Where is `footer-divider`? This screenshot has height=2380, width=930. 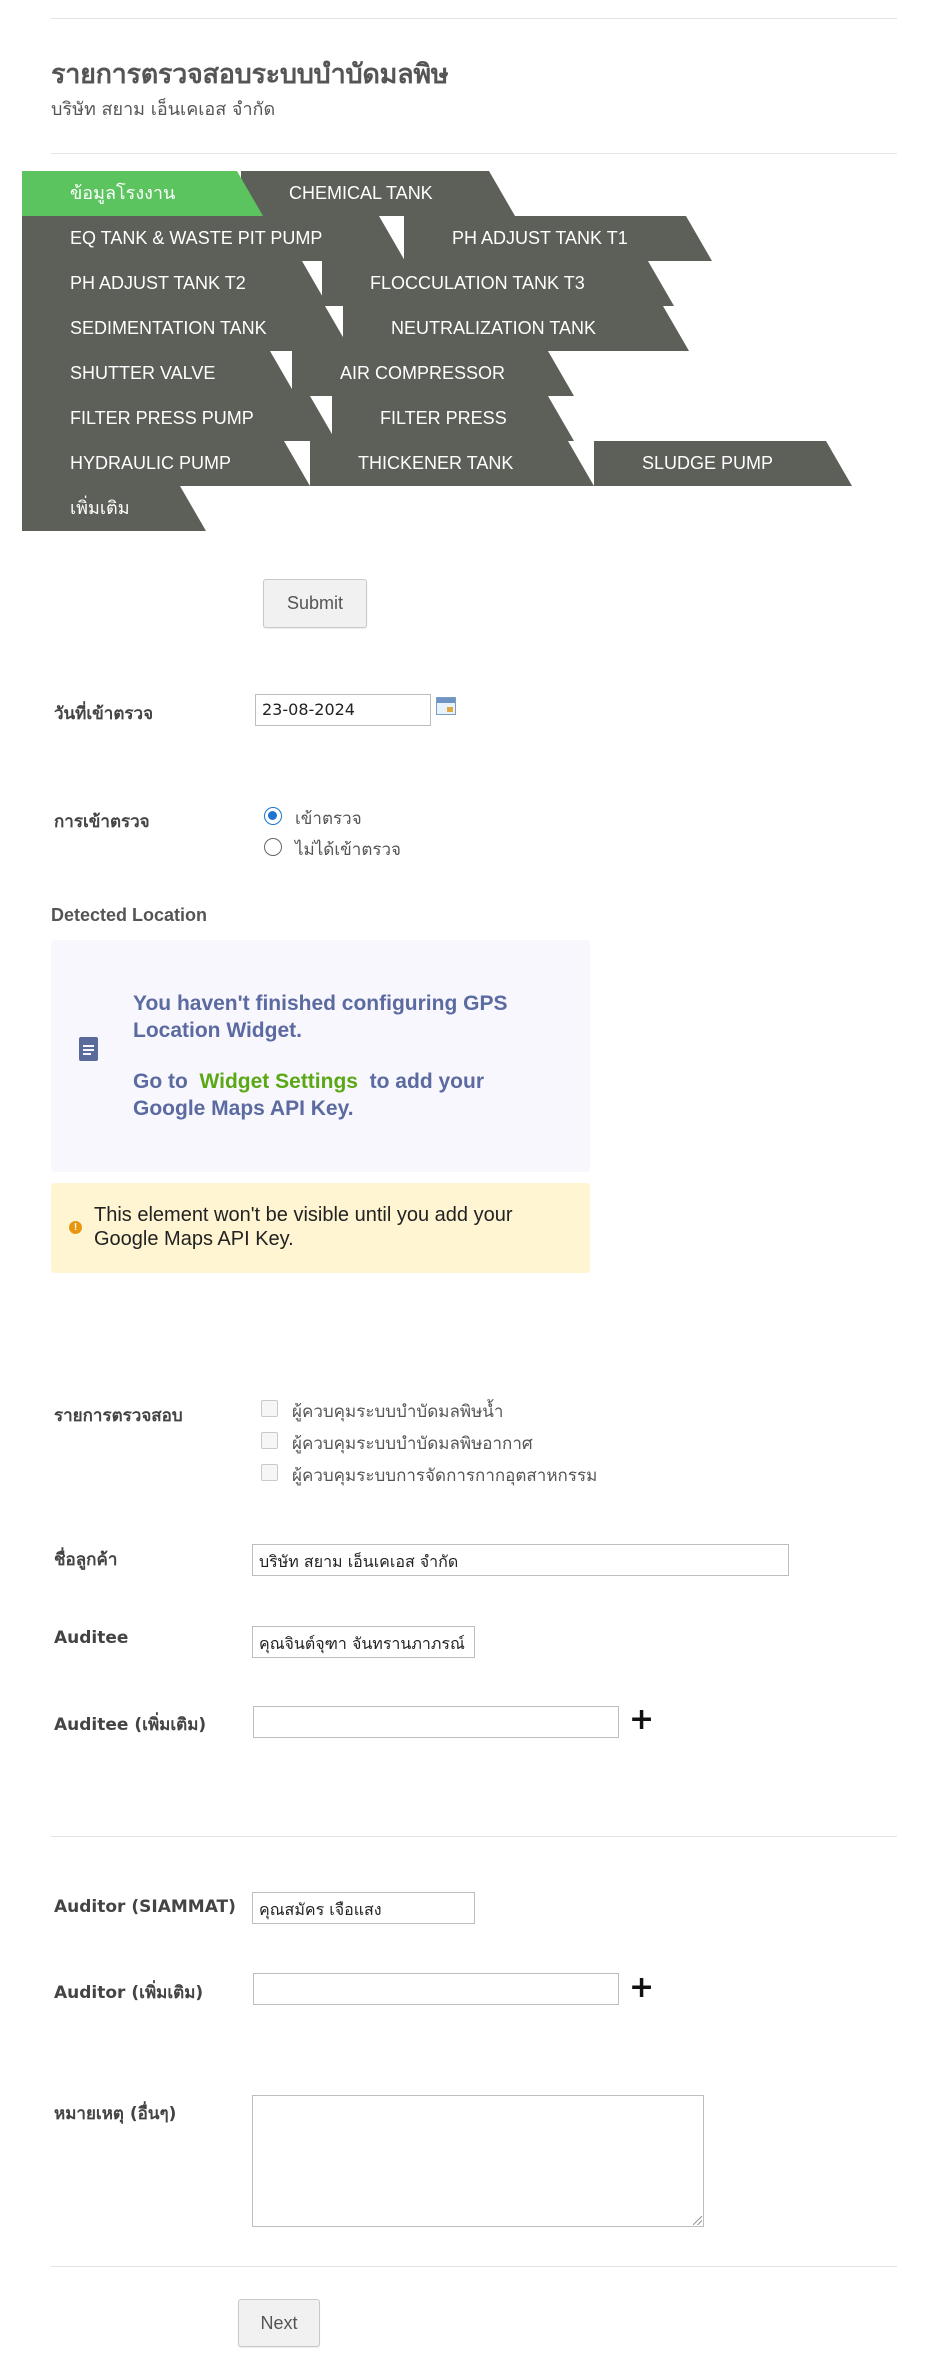
footer-divider is located at coordinates (474, 2266).